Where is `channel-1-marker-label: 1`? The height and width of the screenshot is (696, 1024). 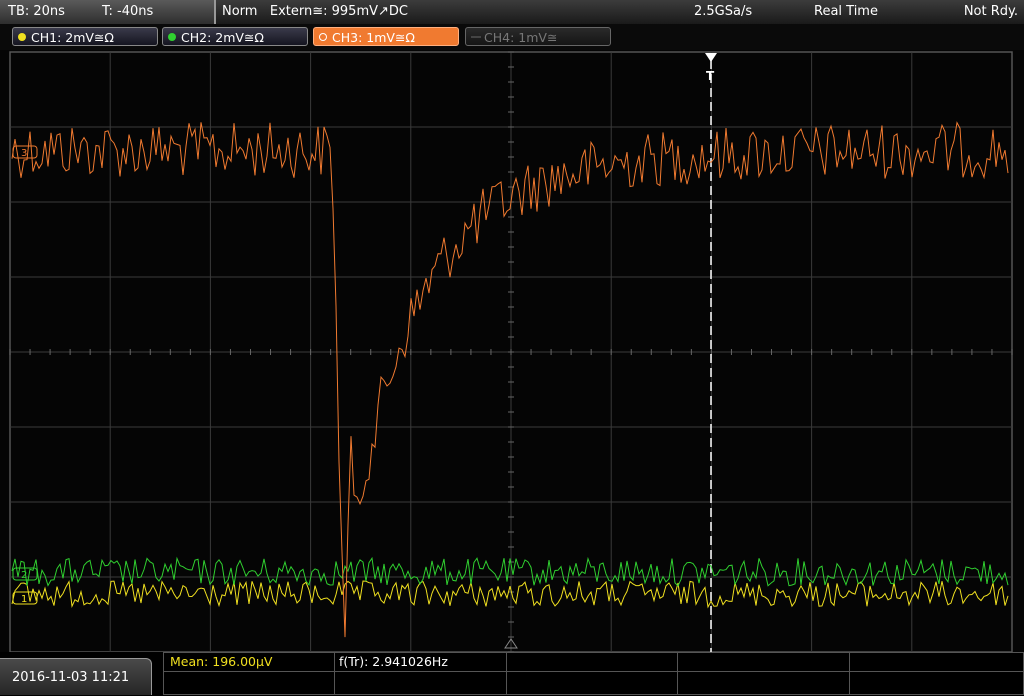 channel-1-marker-label: 1 is located at coordinates (24, 599).